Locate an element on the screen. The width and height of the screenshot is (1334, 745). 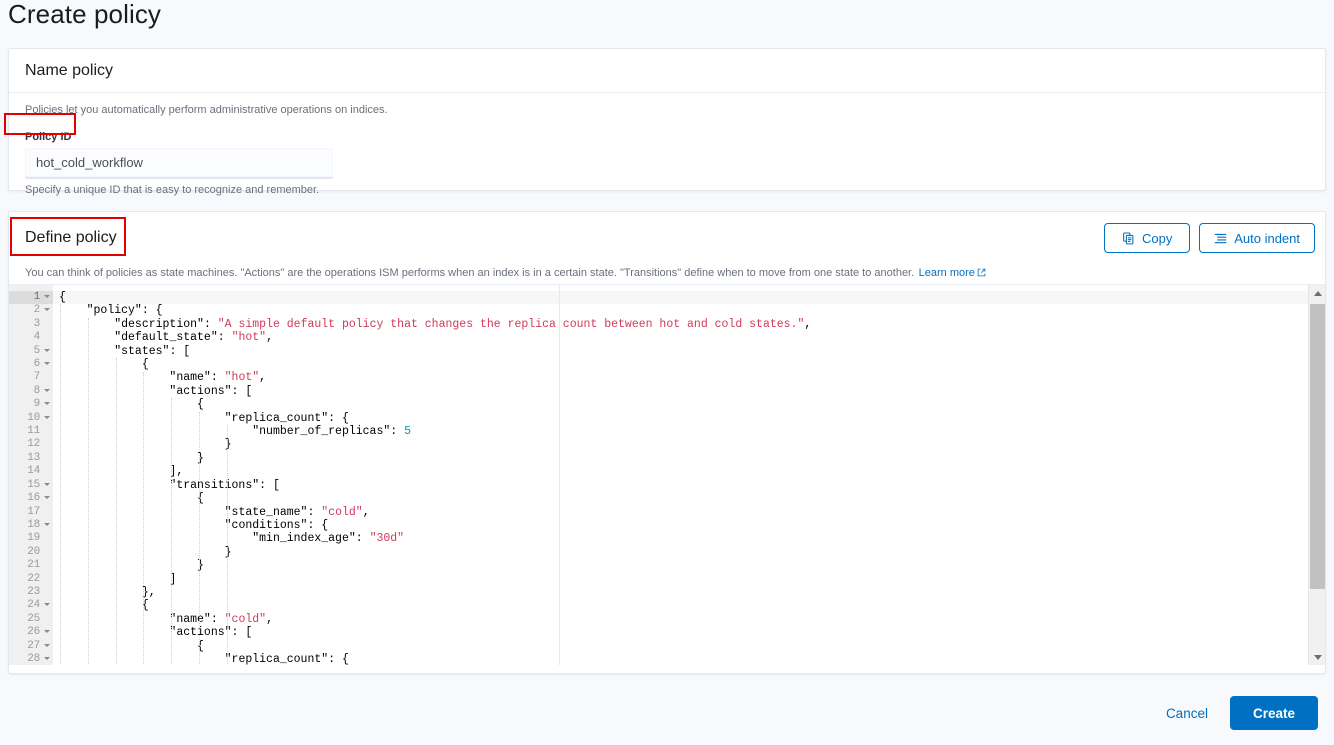
scroll-down-arrow-icon is located at coordinates (1317, 657).